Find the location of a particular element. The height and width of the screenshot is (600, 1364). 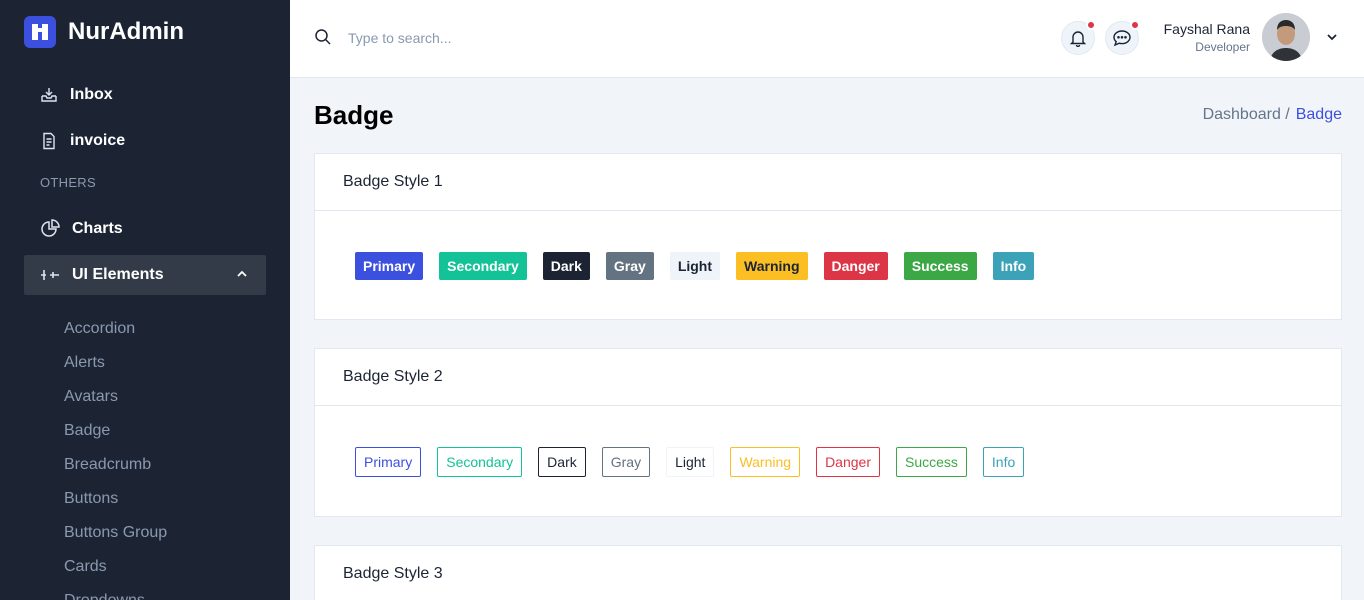

bell-icon is located at coordinates (1078, 39).